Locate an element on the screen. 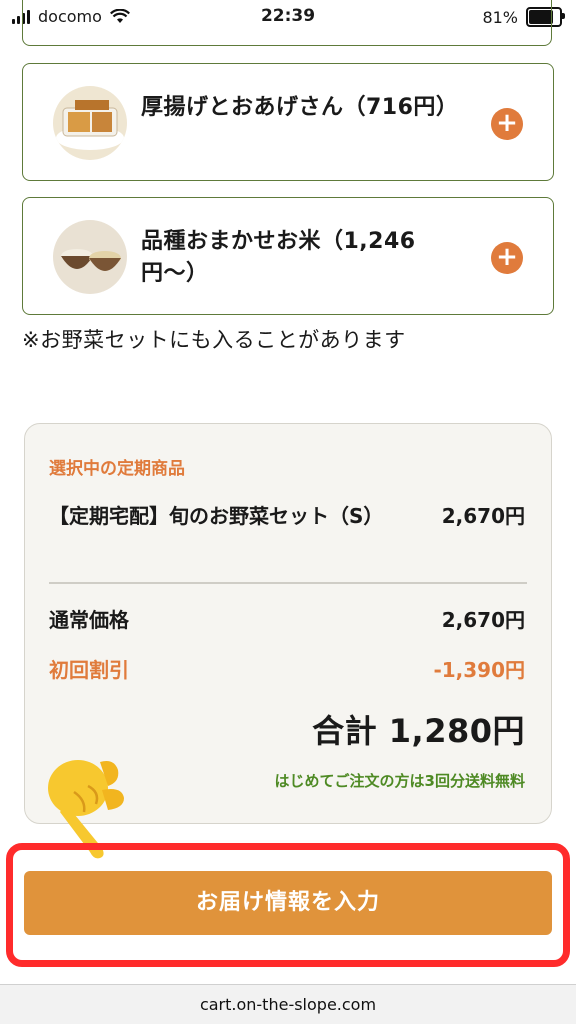  regular-price-label: 通常価格 is located at coordinates (89, 620).